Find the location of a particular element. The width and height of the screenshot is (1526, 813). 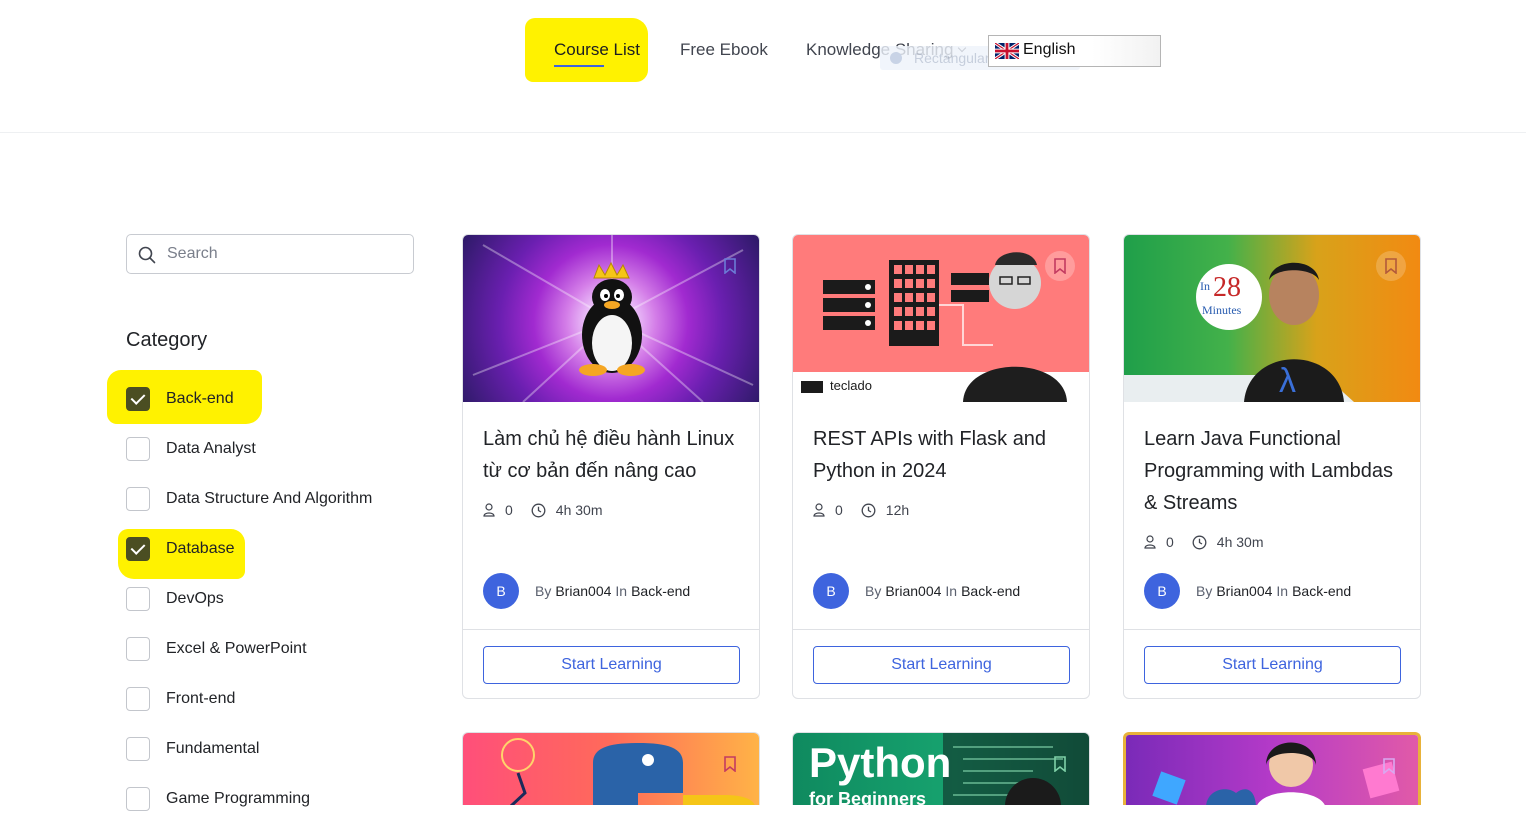

badge-number: 28 is located at coordinates (1227, 287).